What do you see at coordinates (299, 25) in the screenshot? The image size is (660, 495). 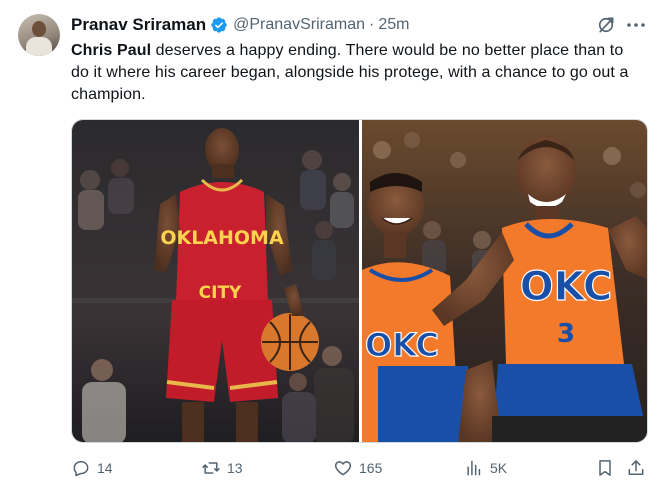 I see `author-handle: @PranavSriraman` at bounding box center [299, 25].